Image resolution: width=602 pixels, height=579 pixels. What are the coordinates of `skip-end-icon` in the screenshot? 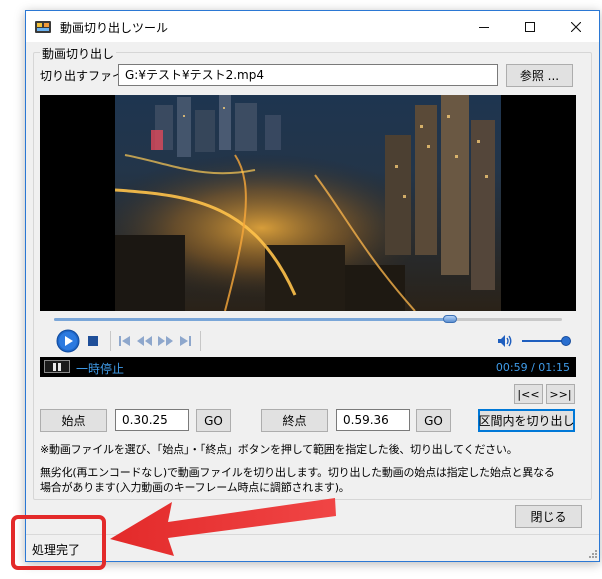 It's located at (185, 341).